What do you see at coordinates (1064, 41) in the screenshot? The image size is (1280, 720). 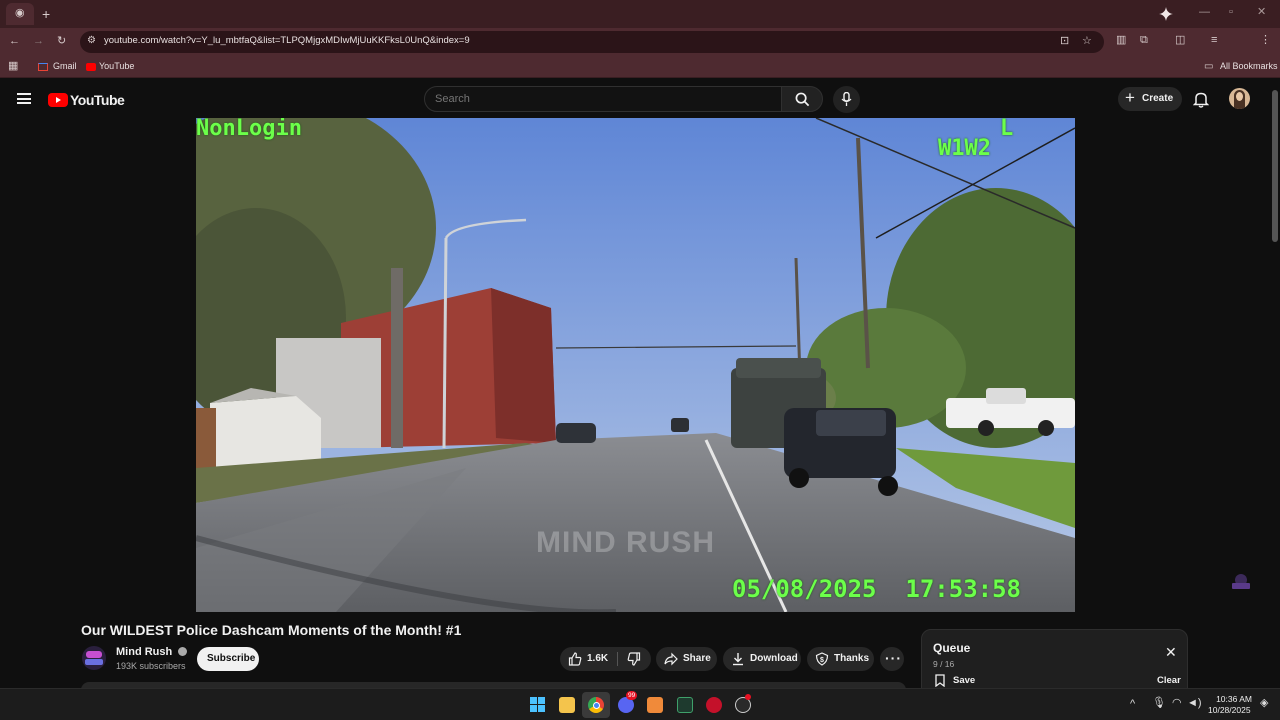 I see `install-app-icon: ⊡` at bounding box center [1064, 41].